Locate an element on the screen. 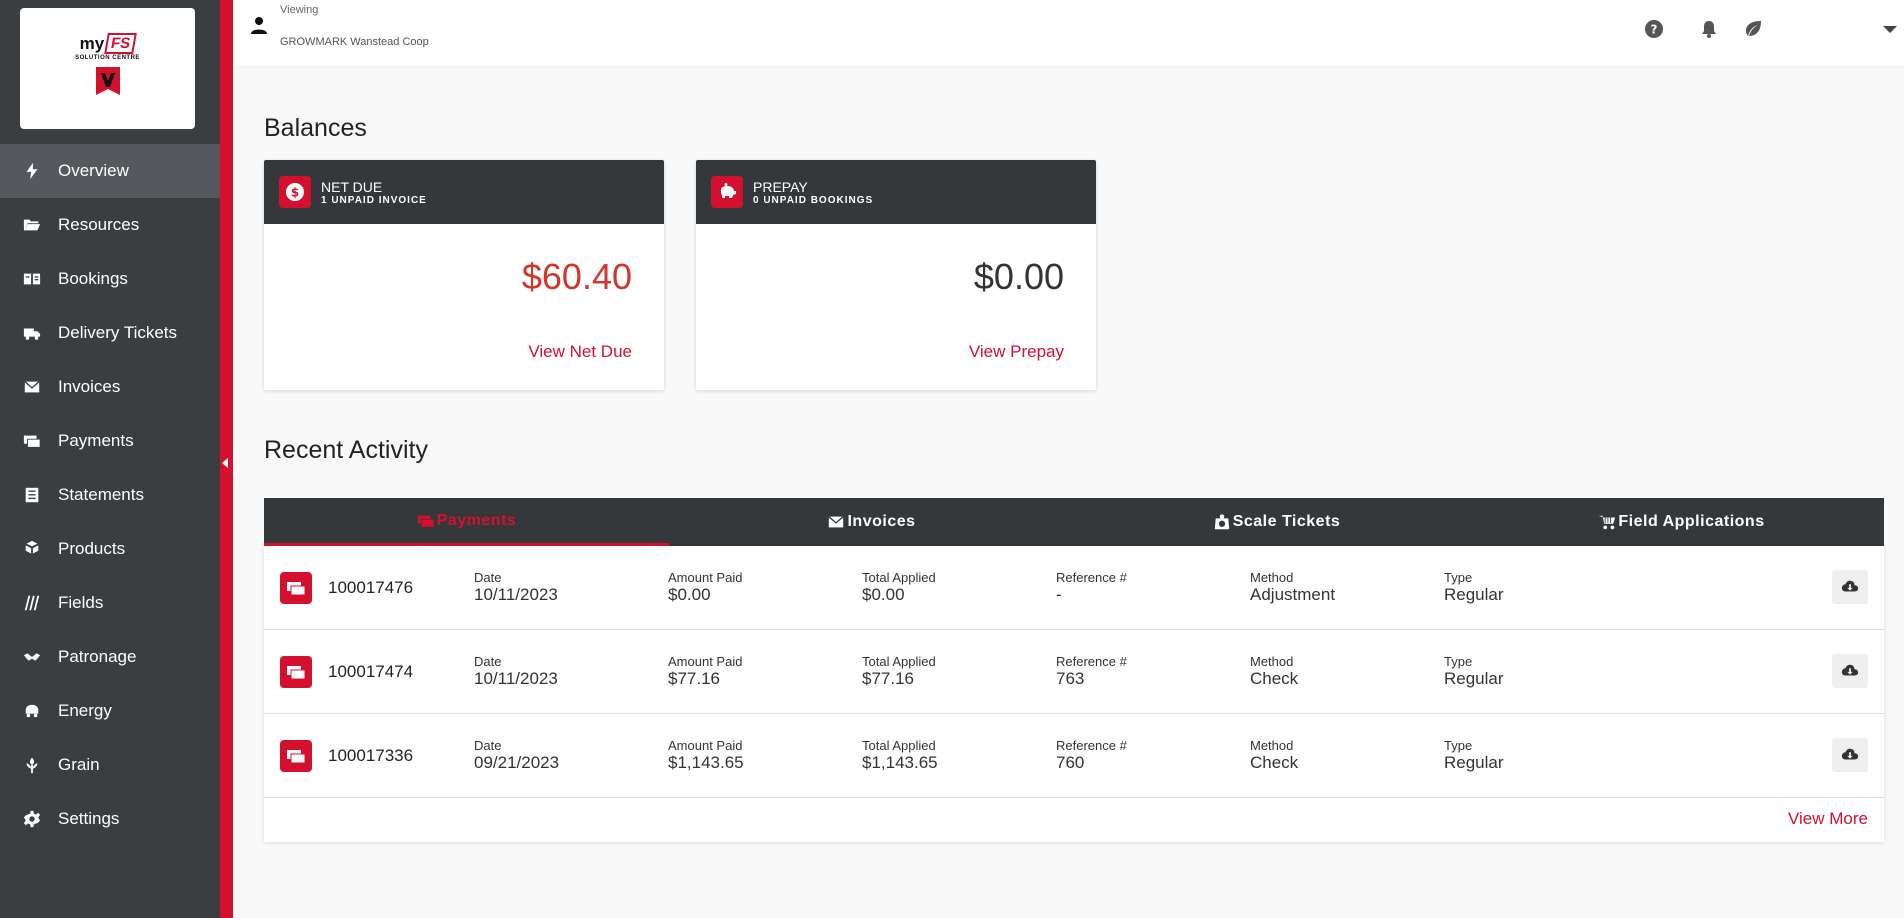  sidebar-item-label: Products is located at coordinates (92, 548).